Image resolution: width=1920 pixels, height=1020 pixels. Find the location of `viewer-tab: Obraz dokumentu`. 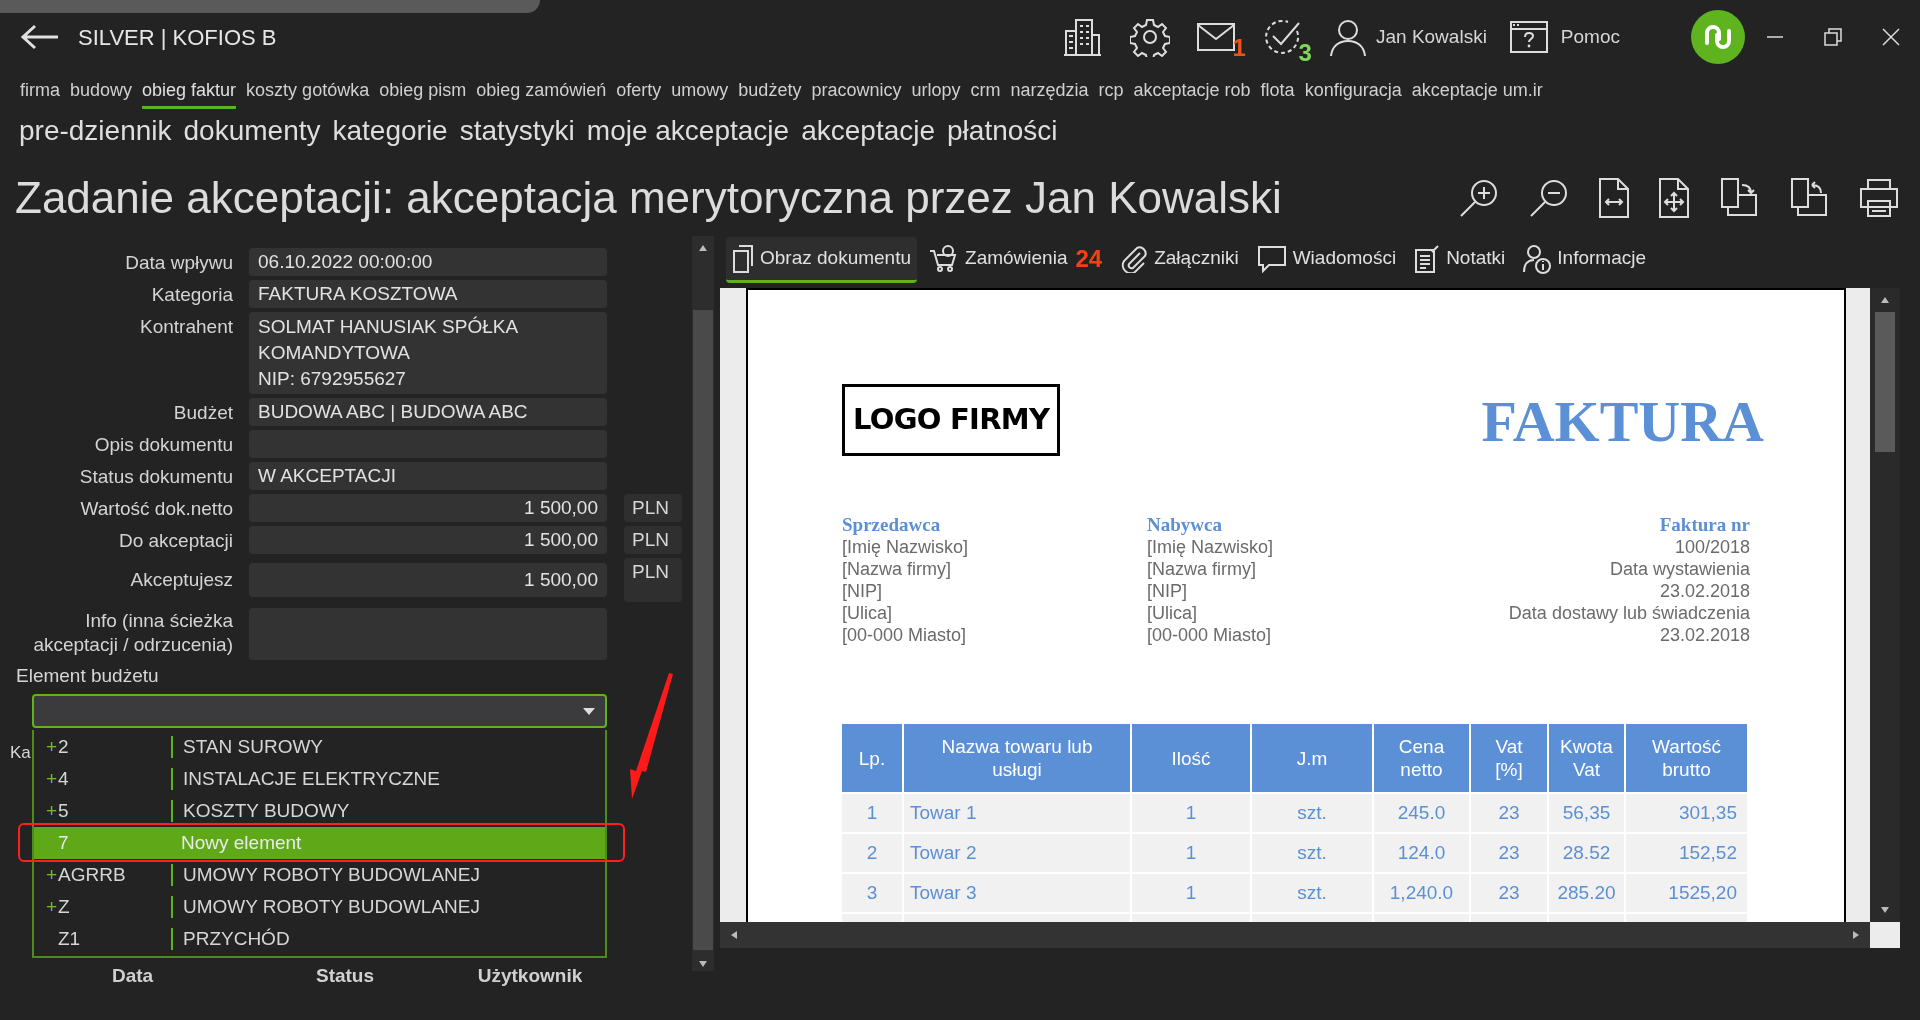

viewer-tab: Obraz dokumentu is located at coordinates (822, 260).